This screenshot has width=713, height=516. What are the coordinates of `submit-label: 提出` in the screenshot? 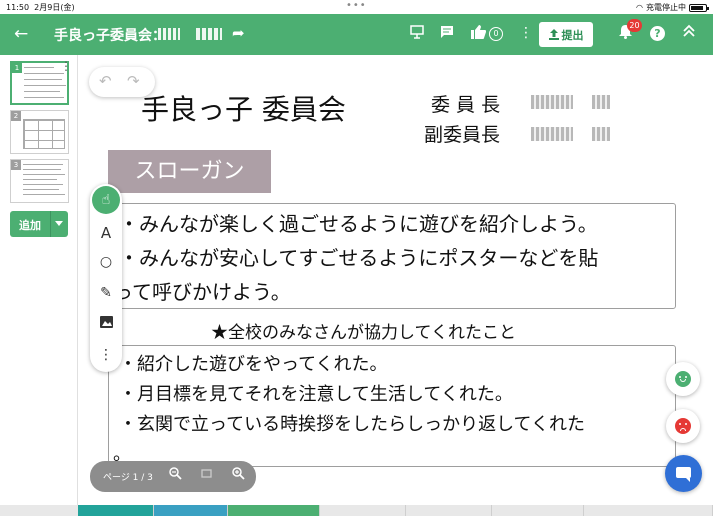 It's located at (572, 35).